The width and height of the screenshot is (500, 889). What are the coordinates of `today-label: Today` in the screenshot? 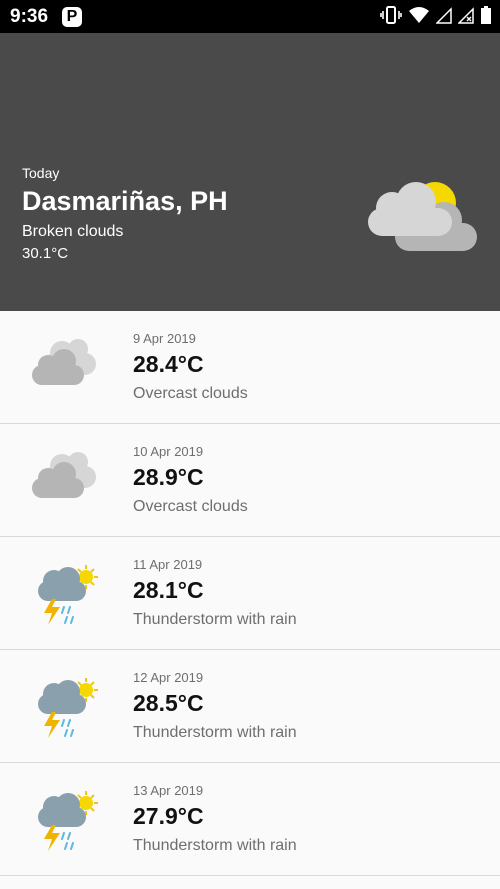 It's located at (41, 173).